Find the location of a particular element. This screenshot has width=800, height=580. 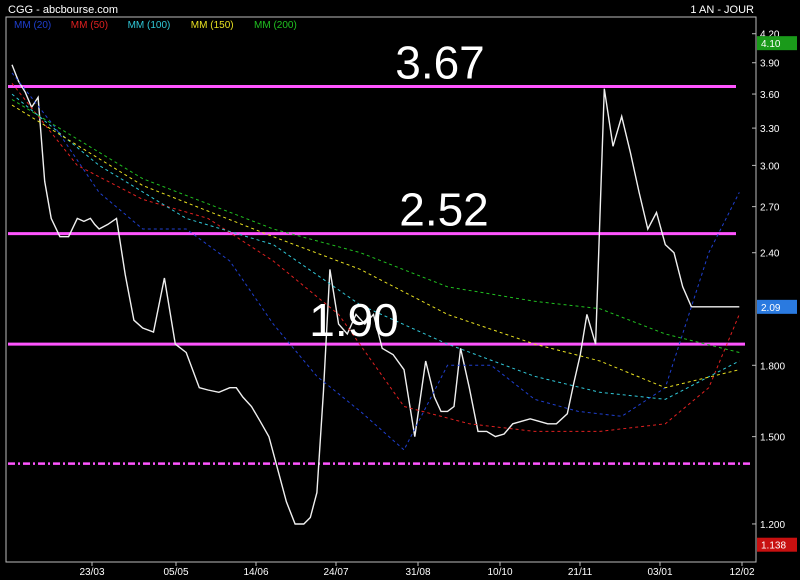

y-tick-label-3: 3.30 is located at coordinates (770, 129).